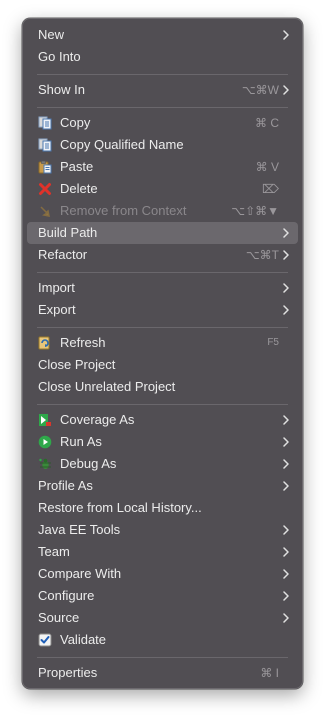 Image resolution: width=326 pixels, height=716 pixels. I want to click on delete-icon, so click(45, 189).